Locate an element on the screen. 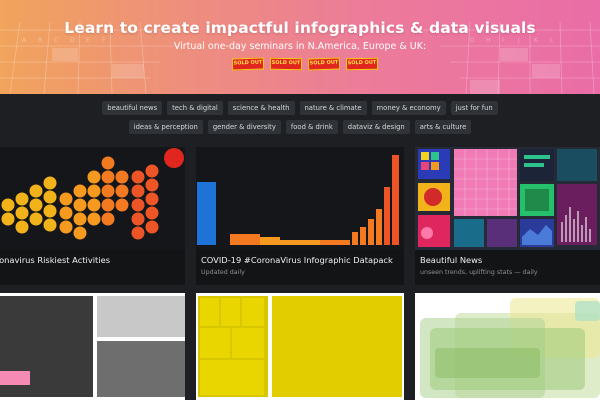 The image size is (600, 400). tag-just-for-fun: just for fun is located at coordinates (474, 108).